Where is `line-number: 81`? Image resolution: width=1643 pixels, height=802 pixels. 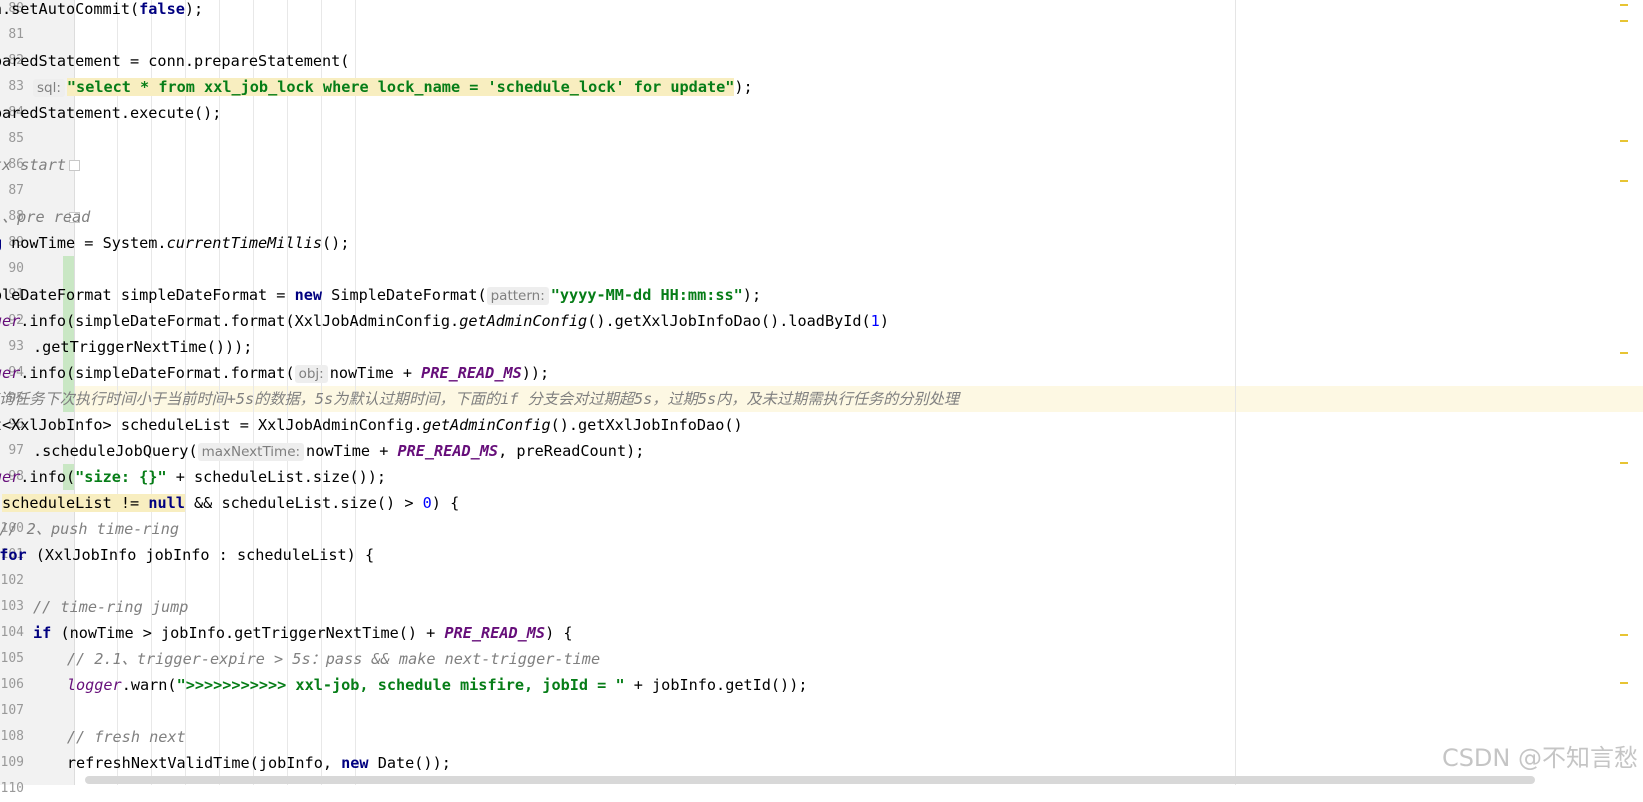 line-number: 81 is located at coordinates (12, 35).